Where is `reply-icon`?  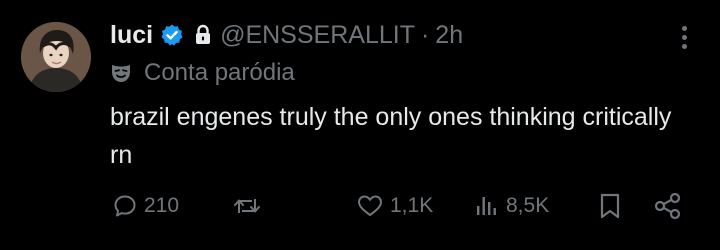 reply-icon is located at coordinates (125, 206).